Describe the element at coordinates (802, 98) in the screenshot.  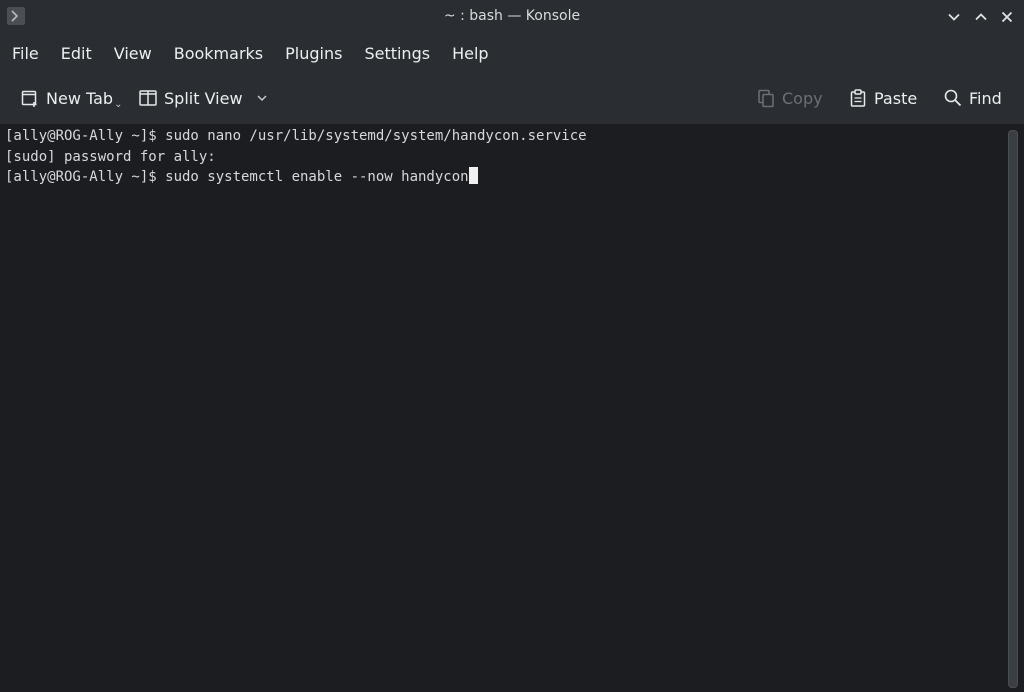
I see `copy-label: Copy` at that location.